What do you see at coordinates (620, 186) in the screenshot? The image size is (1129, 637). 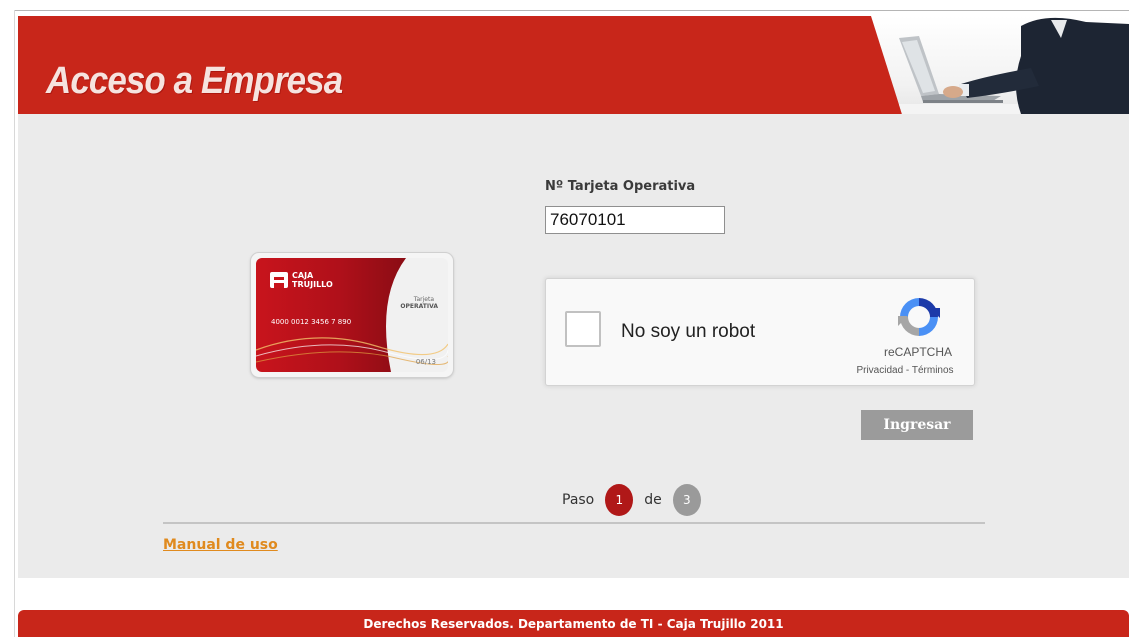 I see `card-number-label: Nº Tarjeta Operativa` at bounding box center [620, 186].